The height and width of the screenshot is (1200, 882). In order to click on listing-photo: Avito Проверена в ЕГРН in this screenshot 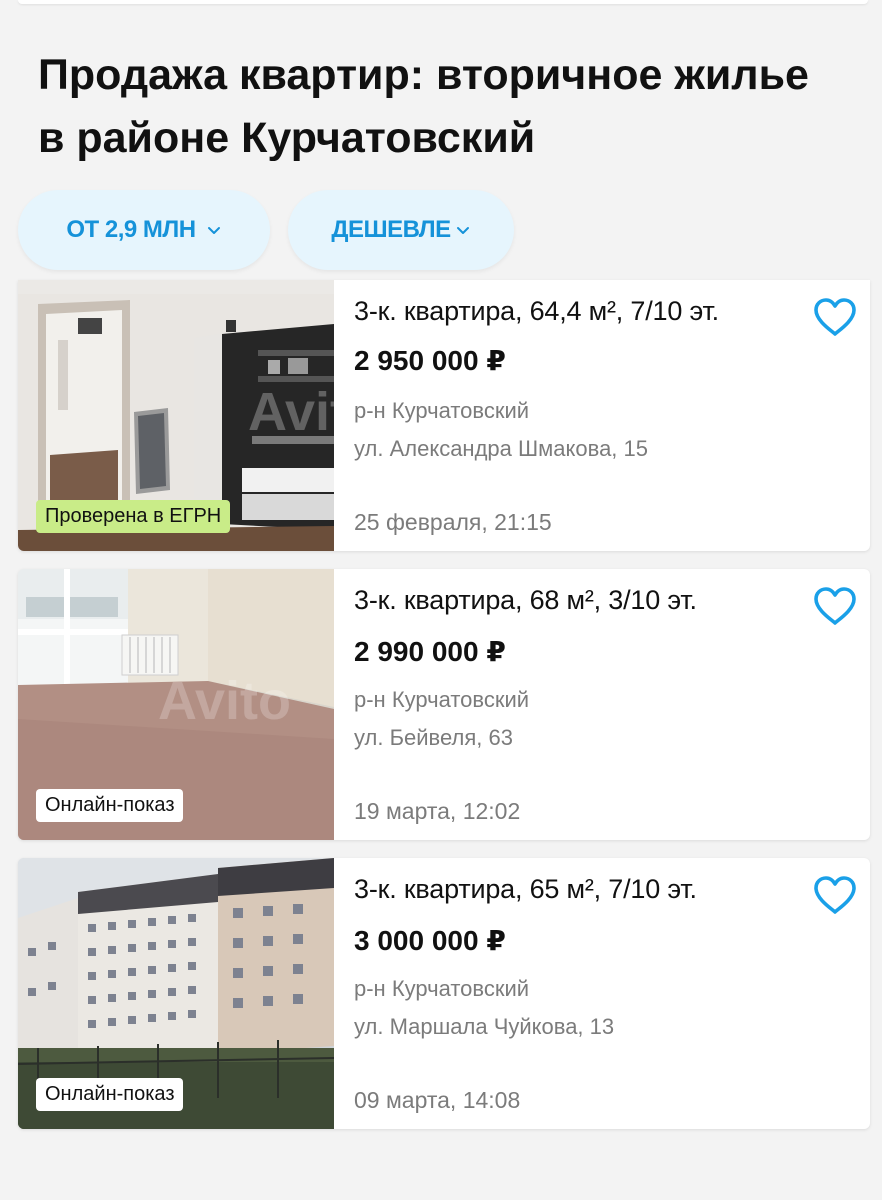, I will do `click(176, 415)`.